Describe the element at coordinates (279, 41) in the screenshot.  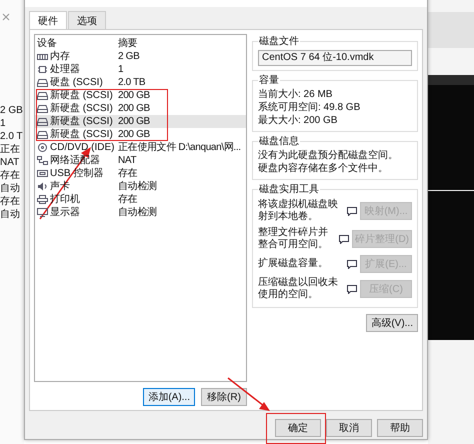
I see `group-title: 磁盘文件` at that location.